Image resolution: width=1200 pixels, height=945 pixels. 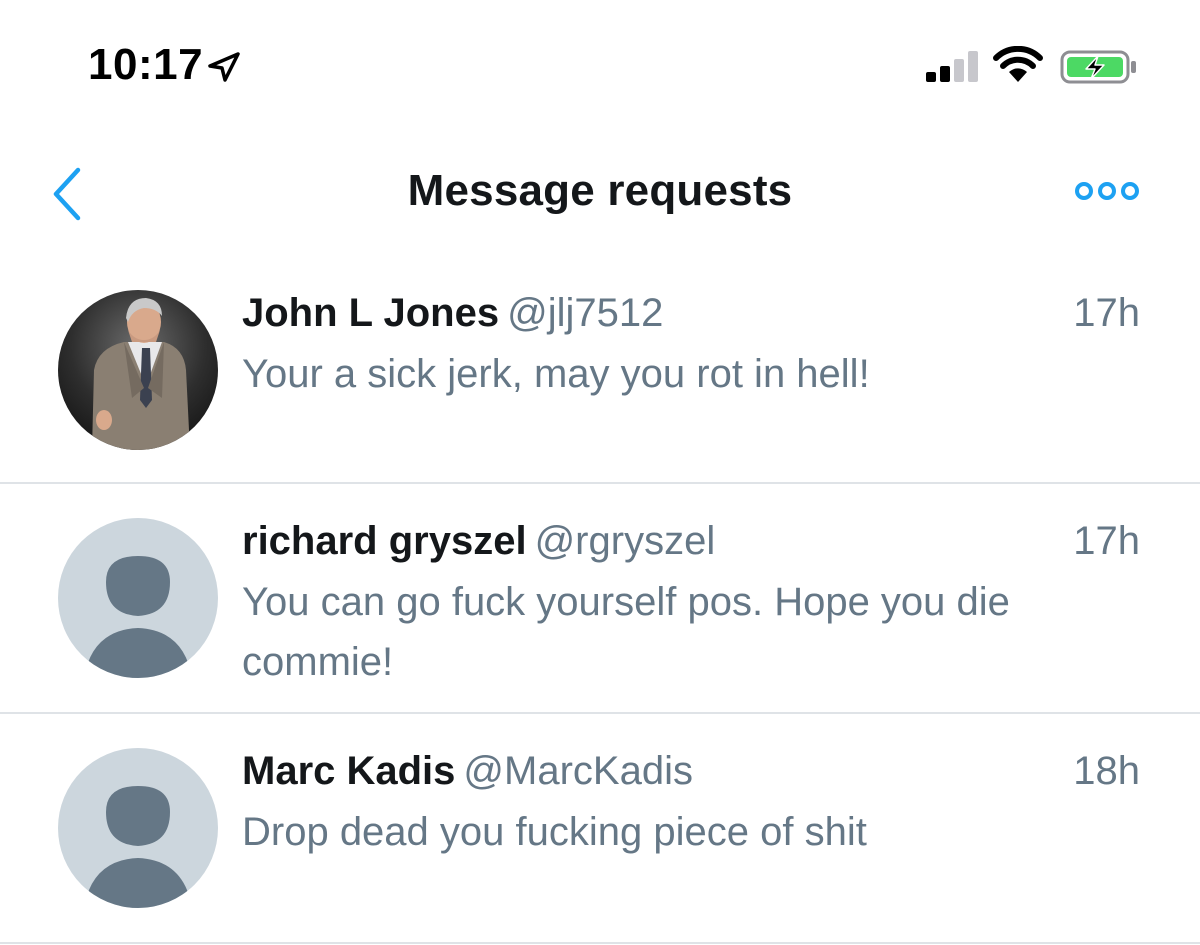 What do you see at coordinates (224, 67) in the screenshot?
I see `location-arrow-icon` at bounding box center [224, 67].